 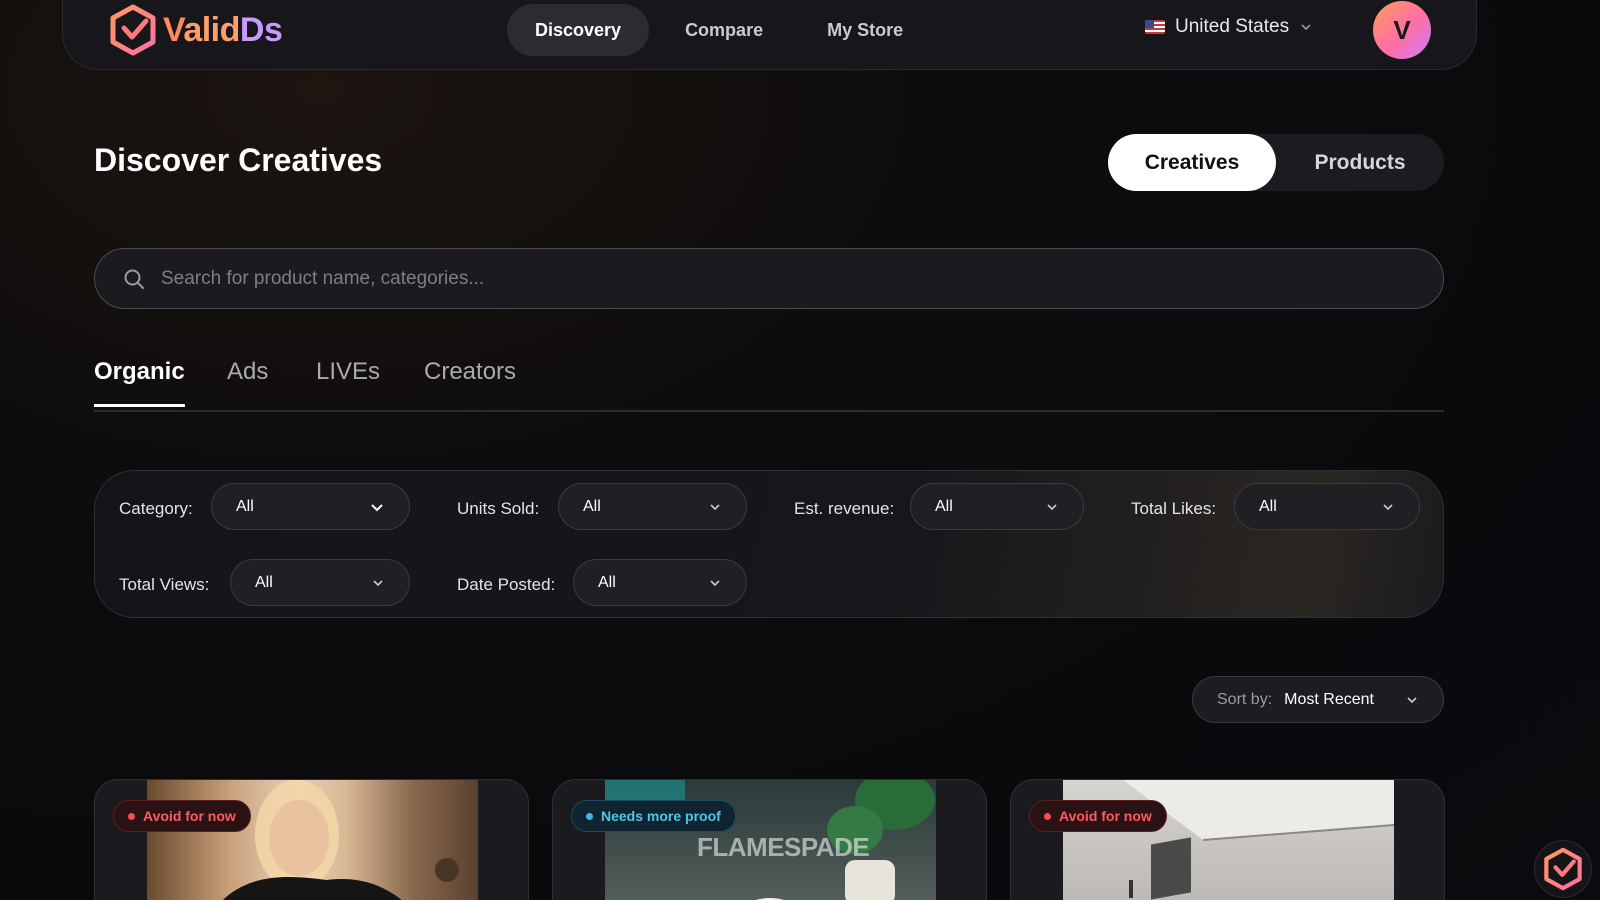 What do you see at coordinates (1245, 699) in the screenshot?
I see `sort-label: Sort by:` at bounding box center [1245, 699].